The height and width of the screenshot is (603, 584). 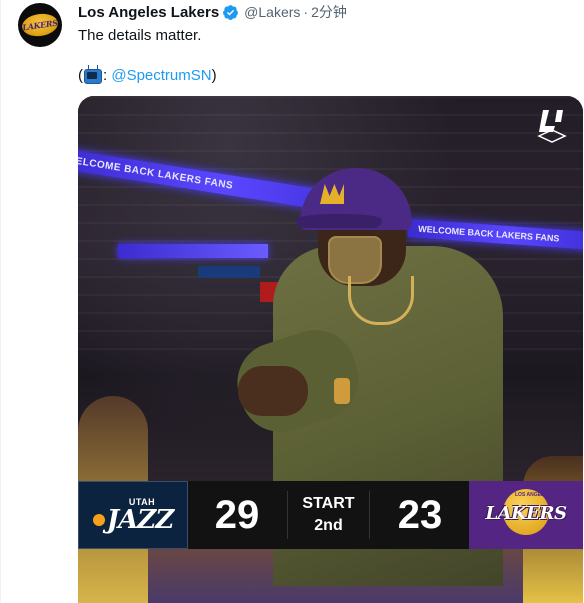 What do you see at coordinates (342, 391) in the screenshot?
I see `gold-watch` at bounding box center [342, 391].